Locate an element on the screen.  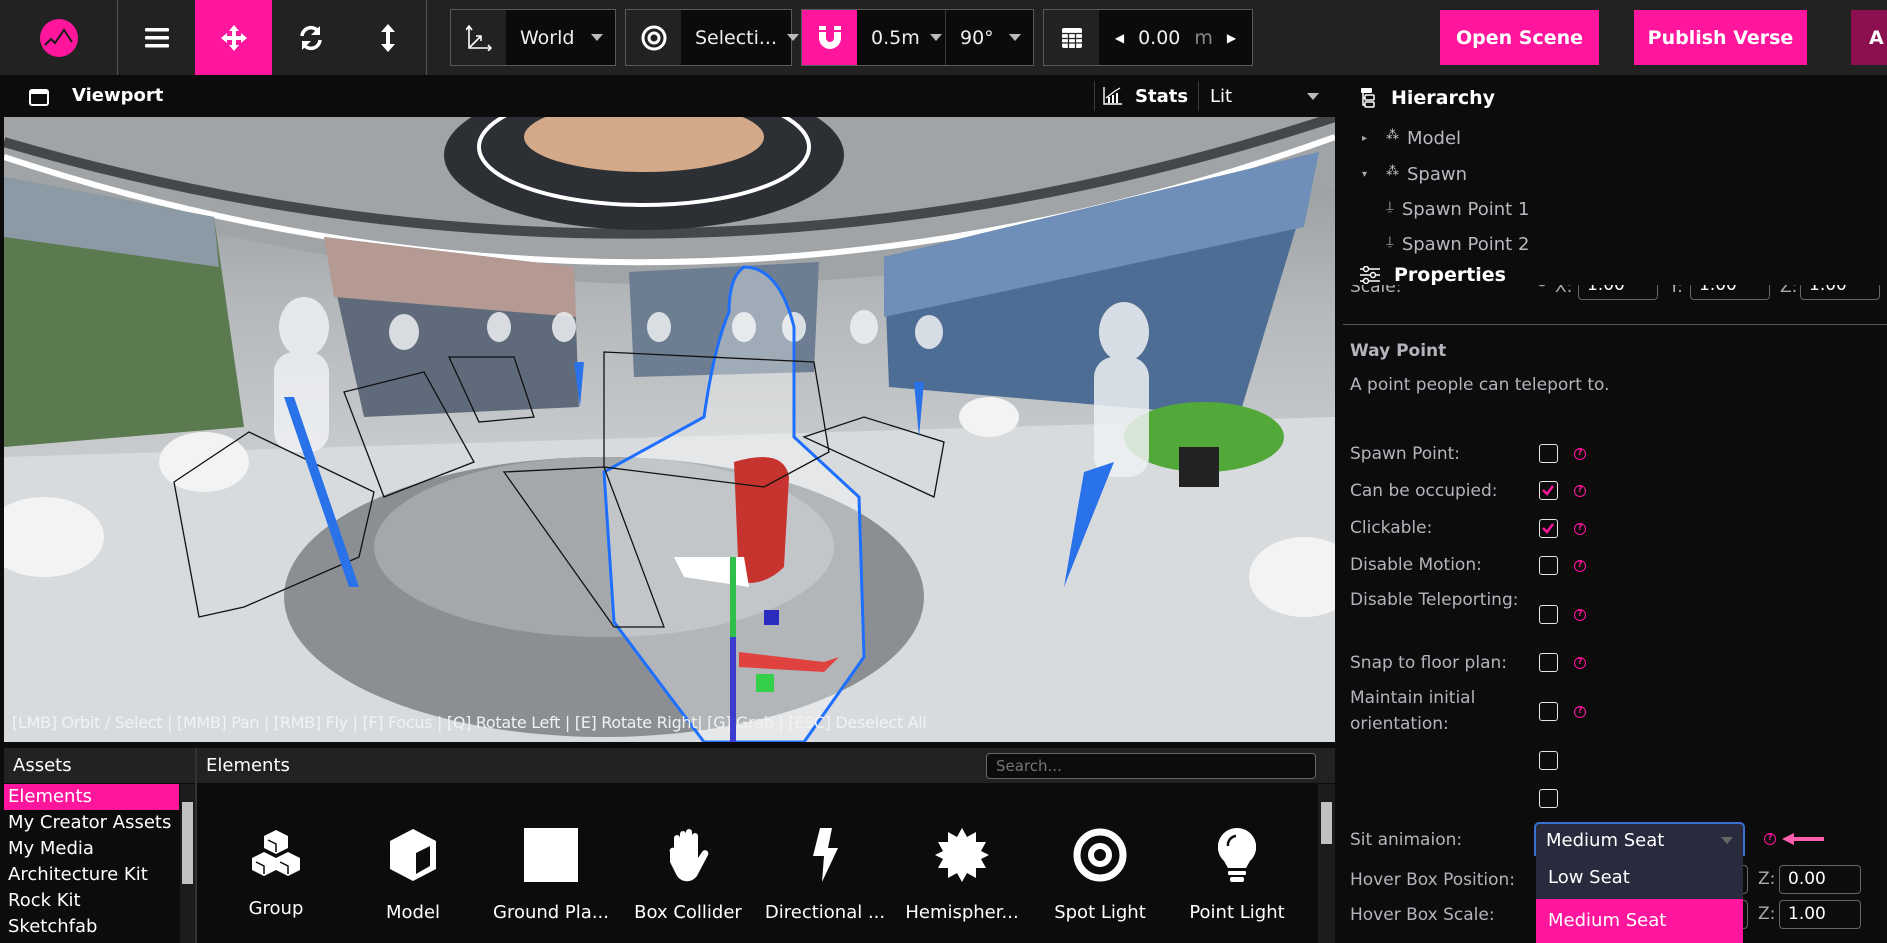
hover-box-position-z-input: 0.00 is located at coordinates (1820, 879).